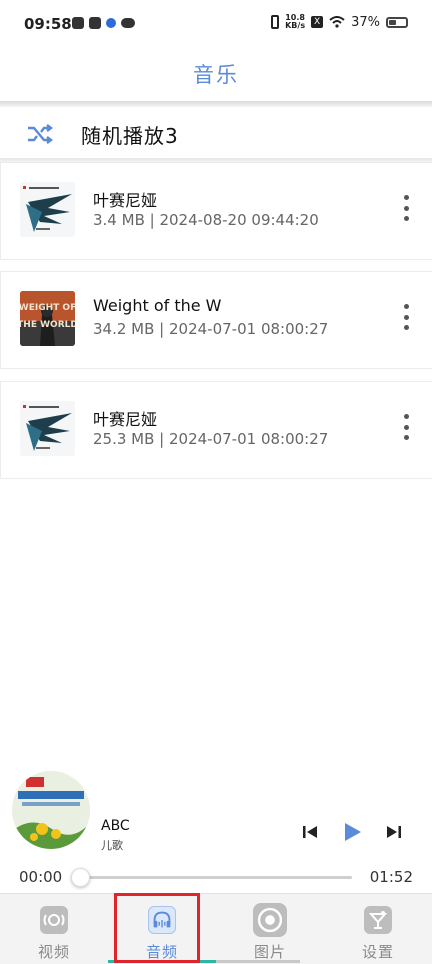  What do you see at coordinates (317, 22) in the screenshot?
I see `x-icon: X` at bounding box center [317, 22].